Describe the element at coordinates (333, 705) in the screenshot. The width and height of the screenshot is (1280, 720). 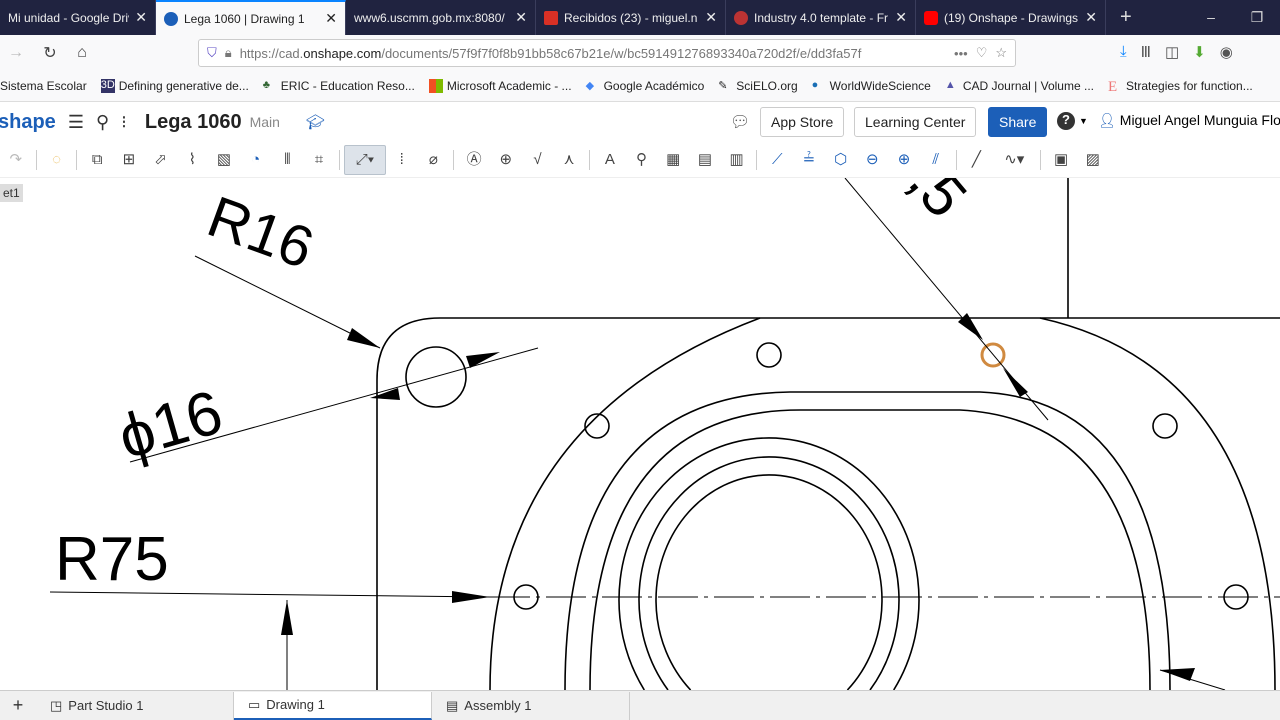
I see `tab-drawing: ▭ Drawing 1` at that location.